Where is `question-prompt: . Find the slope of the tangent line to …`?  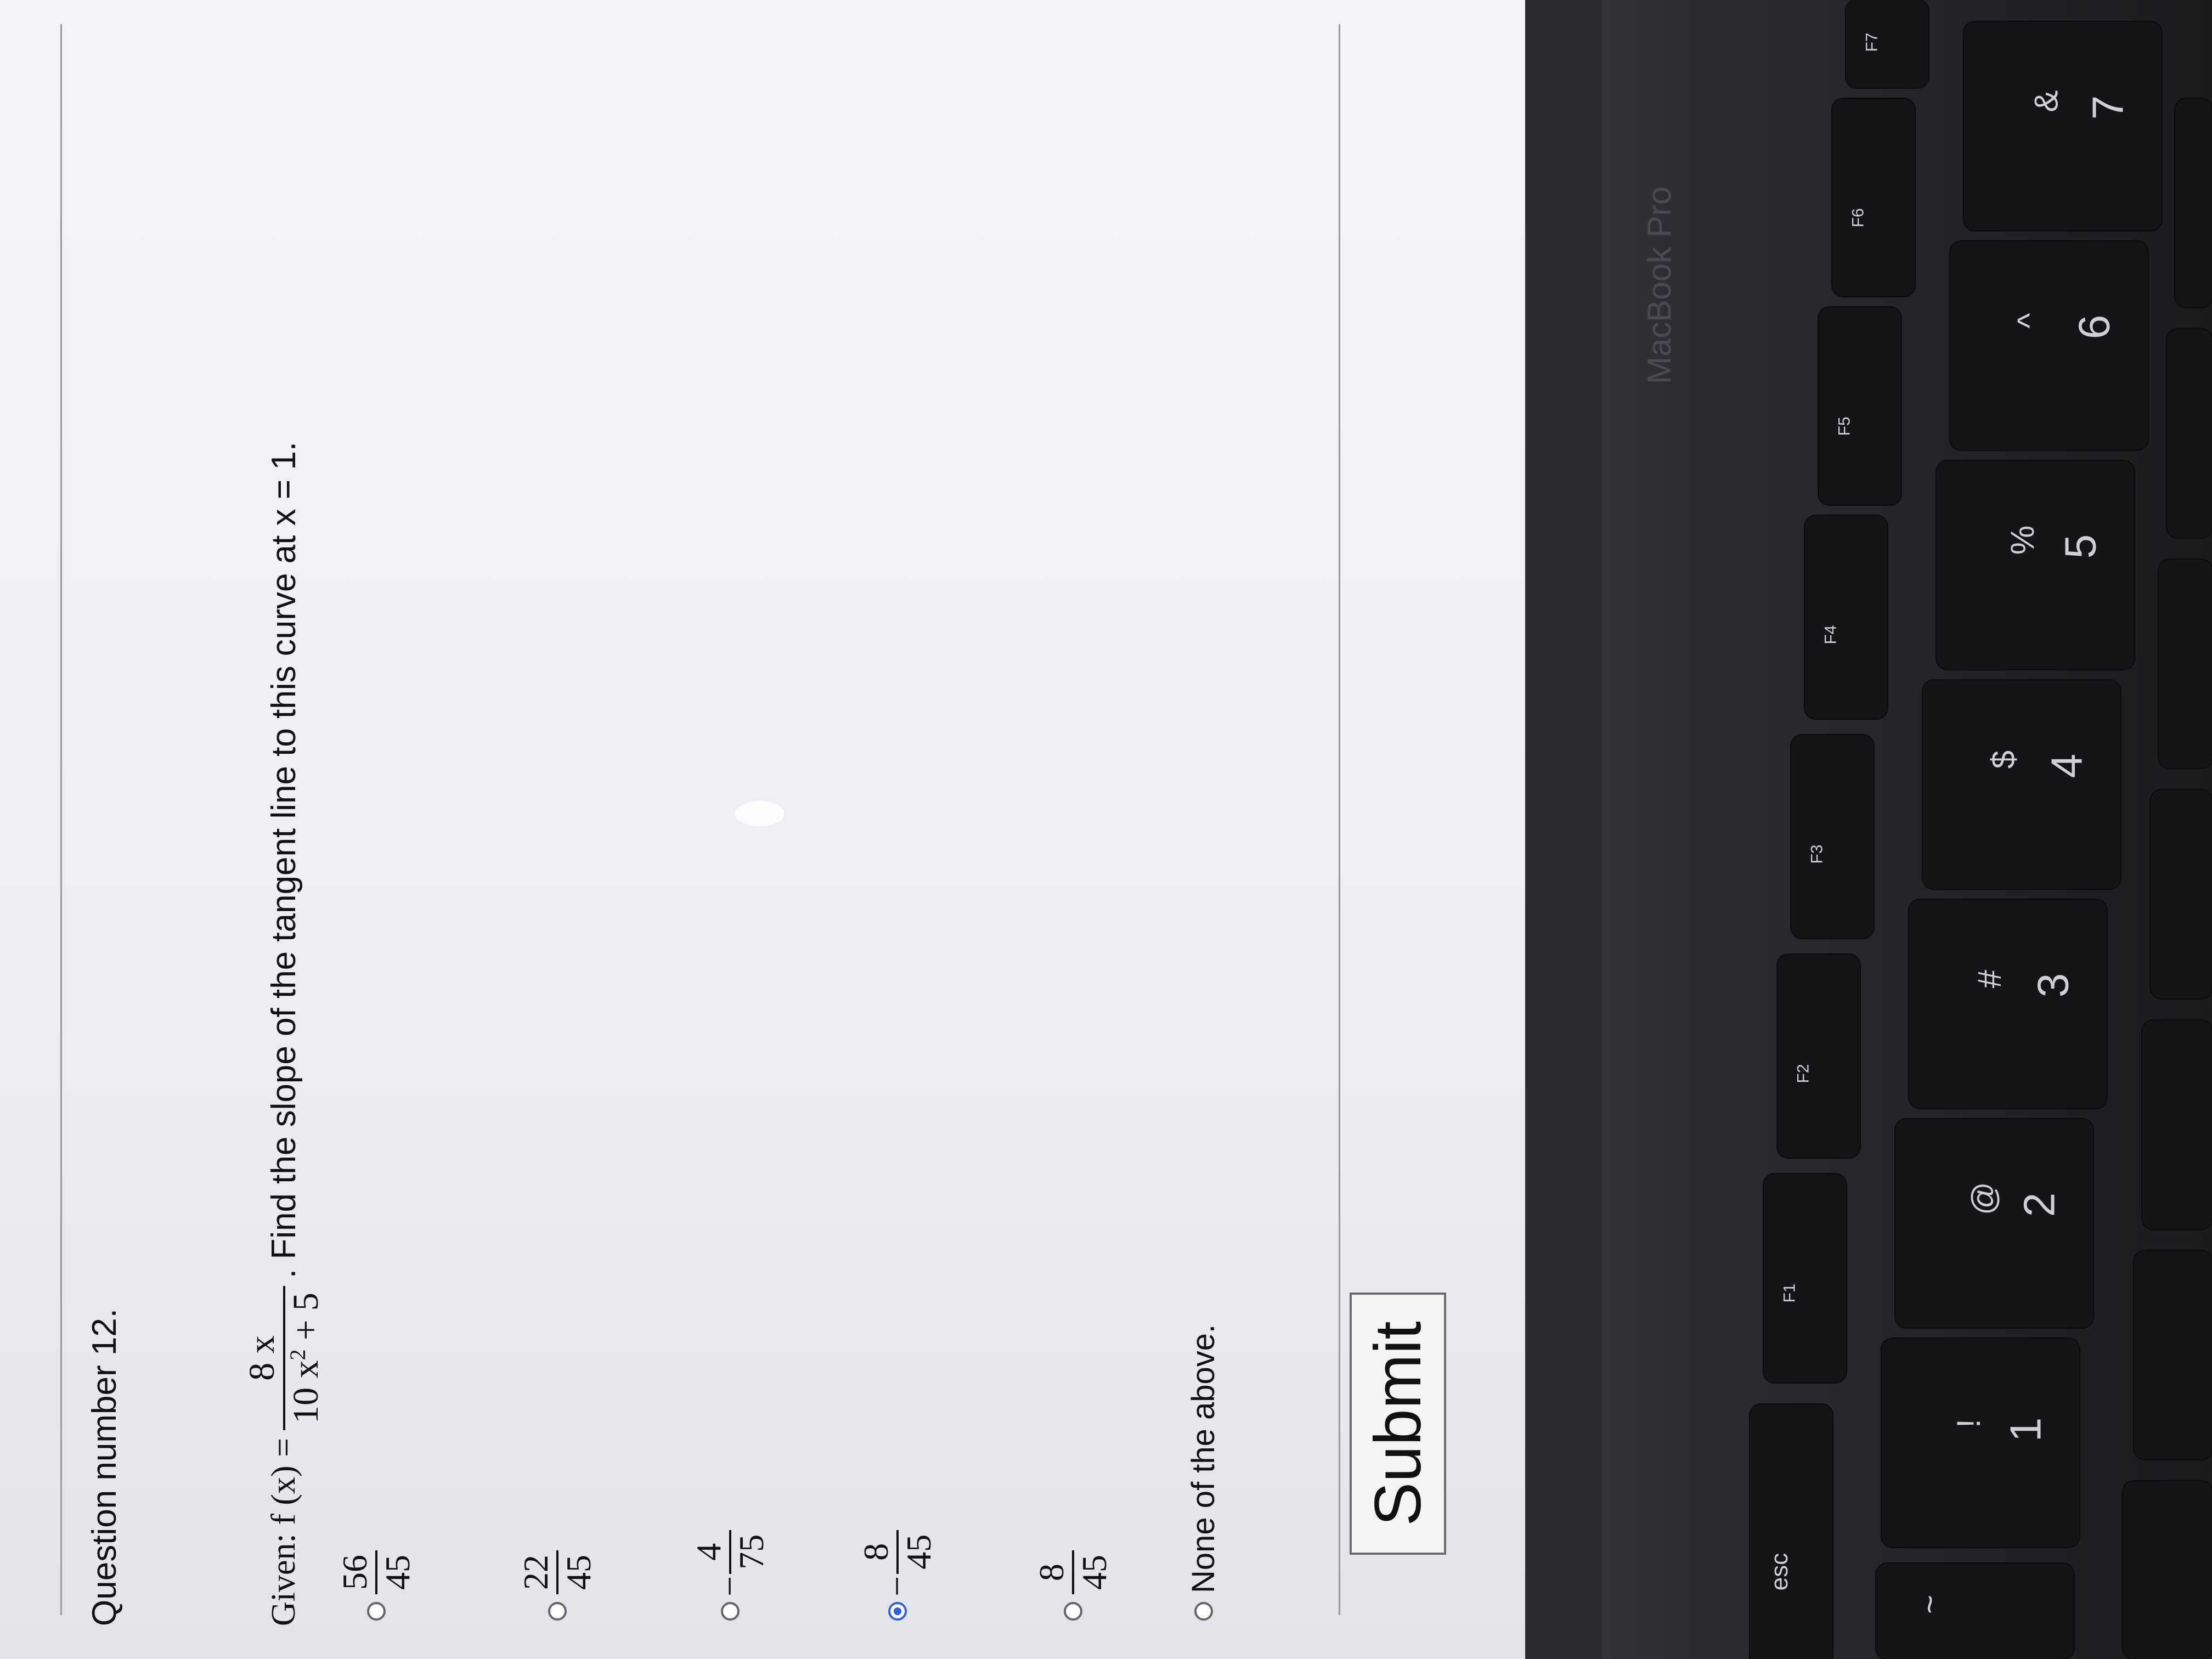
question-prompt: . Find the slope of the tangent line to … is located at coordinates (284, 861).